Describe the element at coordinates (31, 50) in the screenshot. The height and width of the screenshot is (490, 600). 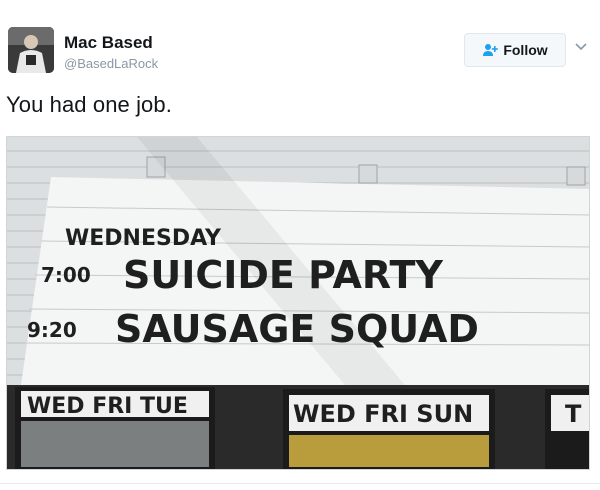
I see `avatar` at that location.